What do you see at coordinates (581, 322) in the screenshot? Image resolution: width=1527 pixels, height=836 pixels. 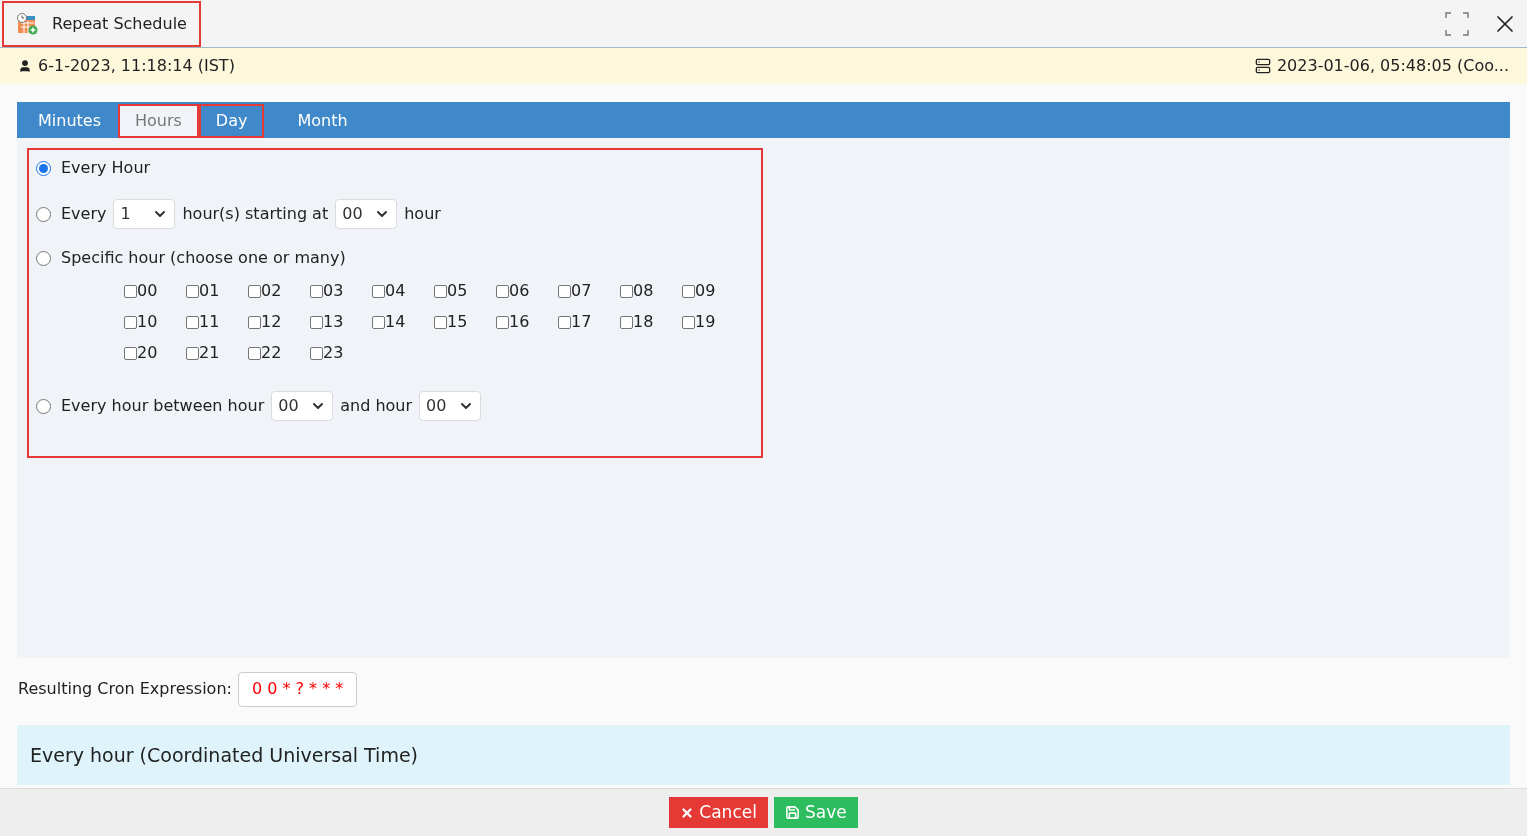 I see `hour-label: 17` at bounding box center [581, 322].